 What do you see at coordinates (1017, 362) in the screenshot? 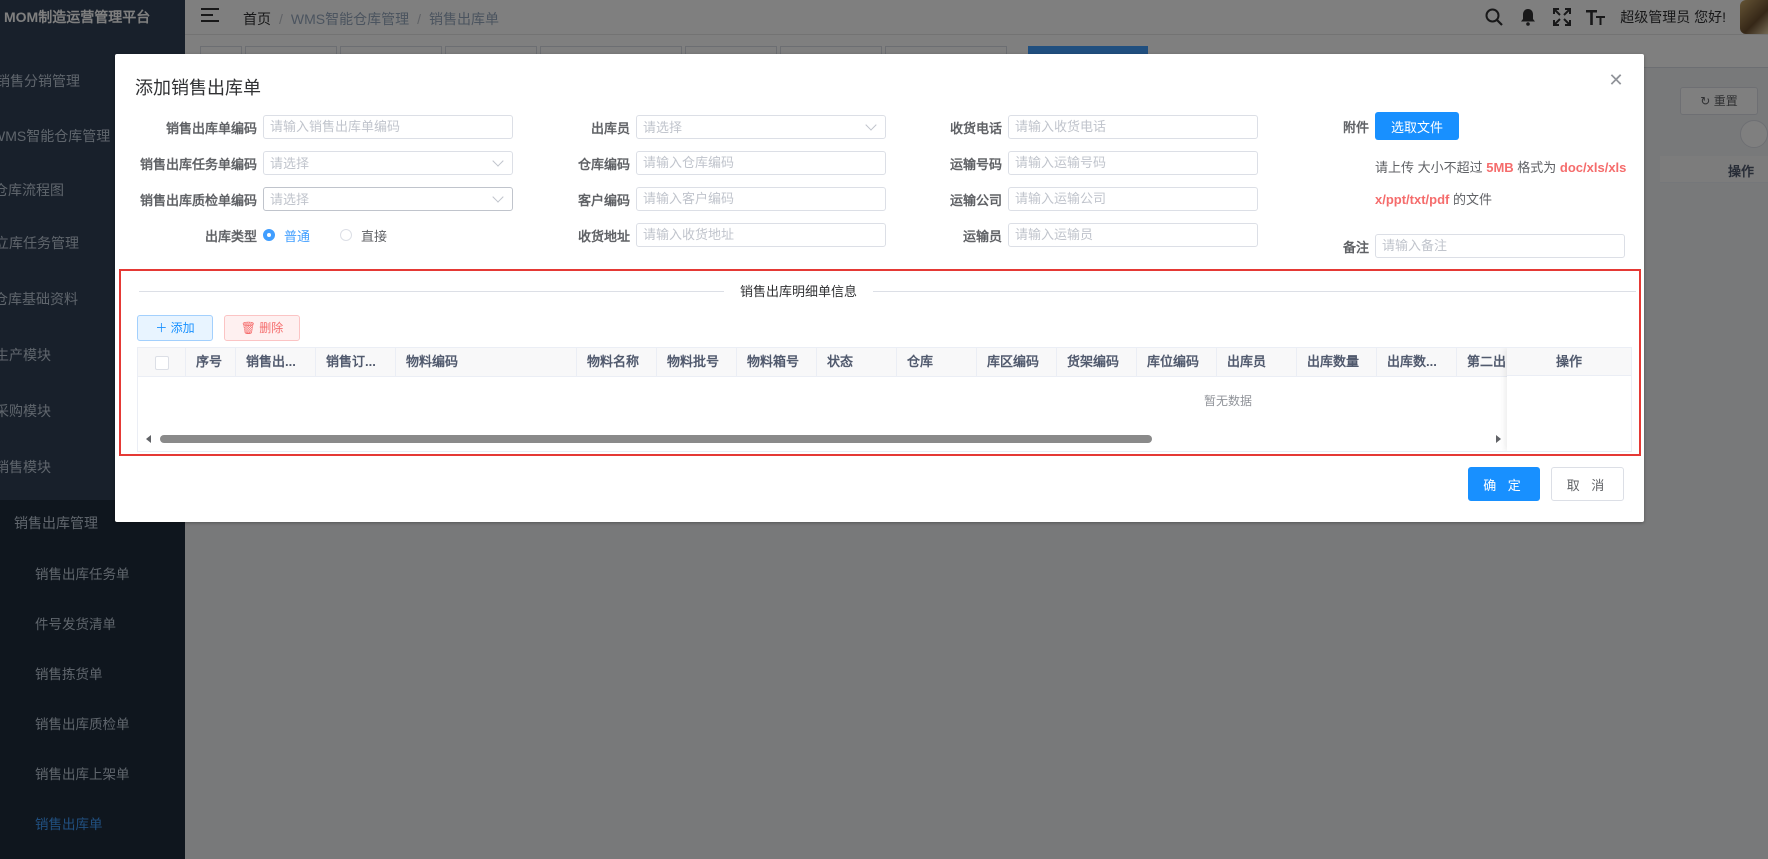
I see `col-header: 库区编码` at bounding box center [1017, 362].